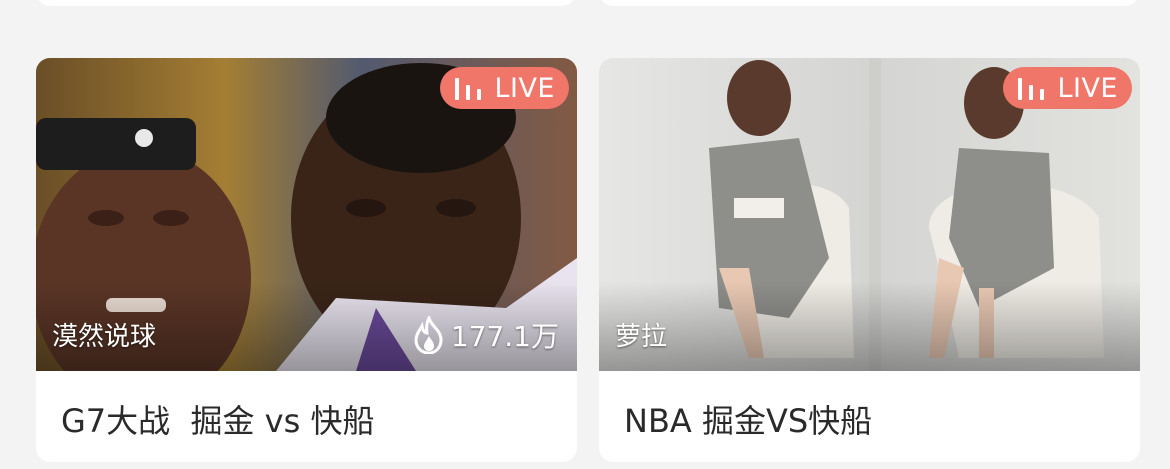  What do you see at coordinates (504, 336) in the screenshot?
I see `heat-value: 177.1万` at bounding box center [504, 336].